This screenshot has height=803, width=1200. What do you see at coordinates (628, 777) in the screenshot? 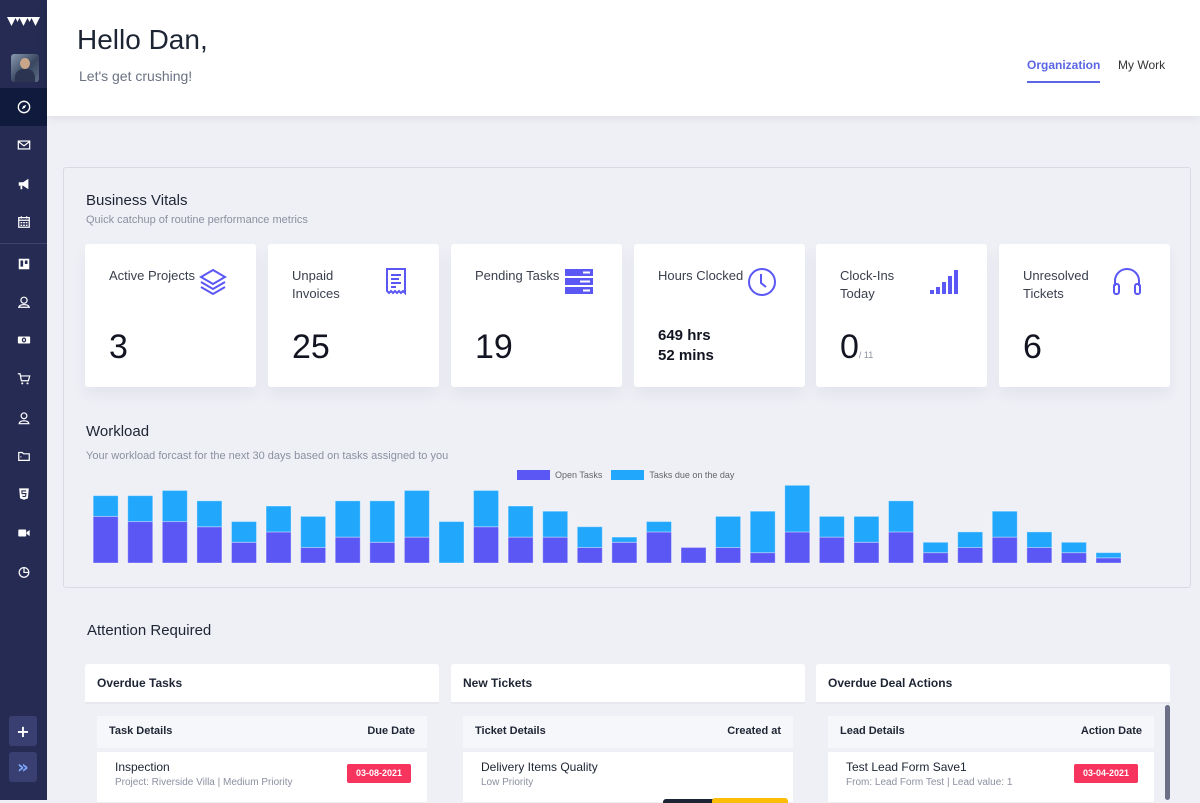
I see `table-row: Delivery Items Quality Low Priority` at bounding box center [628, 777].